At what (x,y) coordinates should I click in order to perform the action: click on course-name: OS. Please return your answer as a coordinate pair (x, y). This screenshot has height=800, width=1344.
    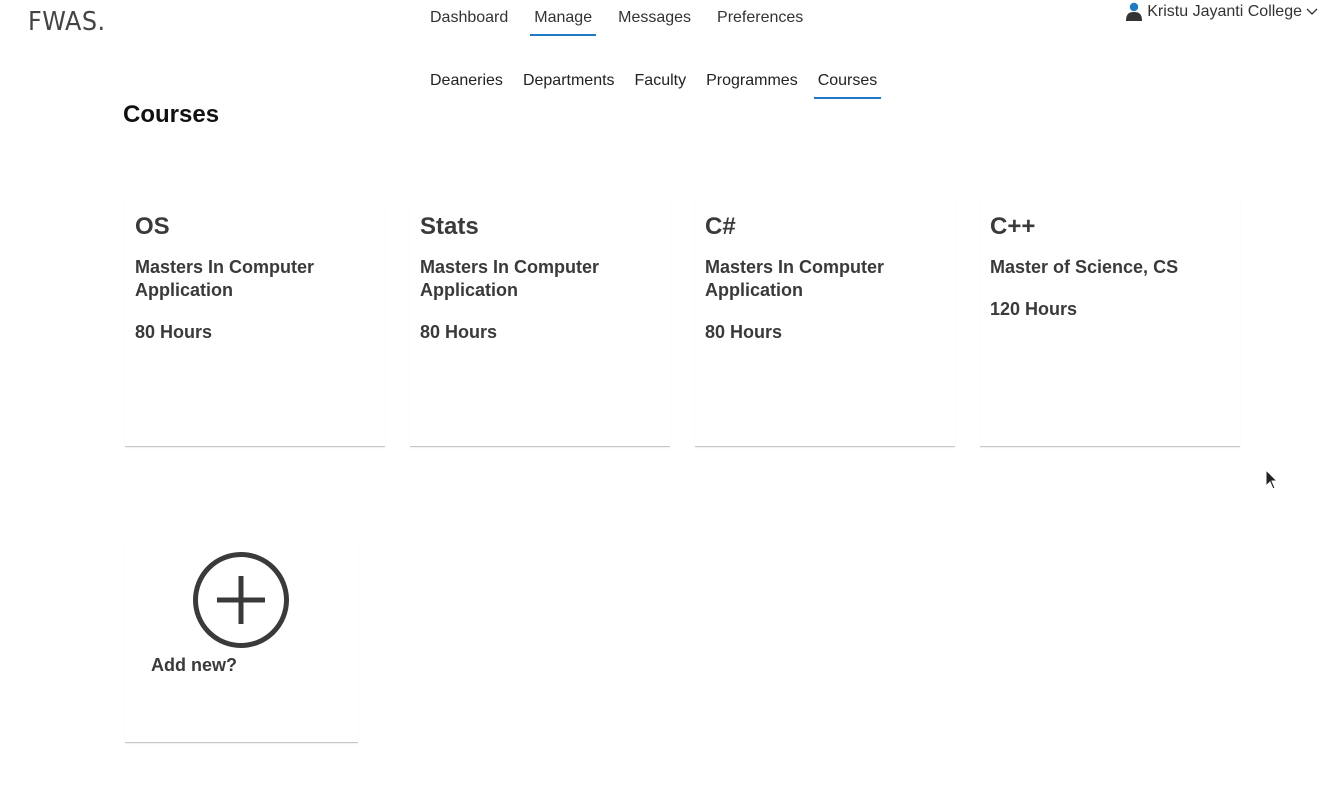
    Looking at the image, I should click on (152, 226).